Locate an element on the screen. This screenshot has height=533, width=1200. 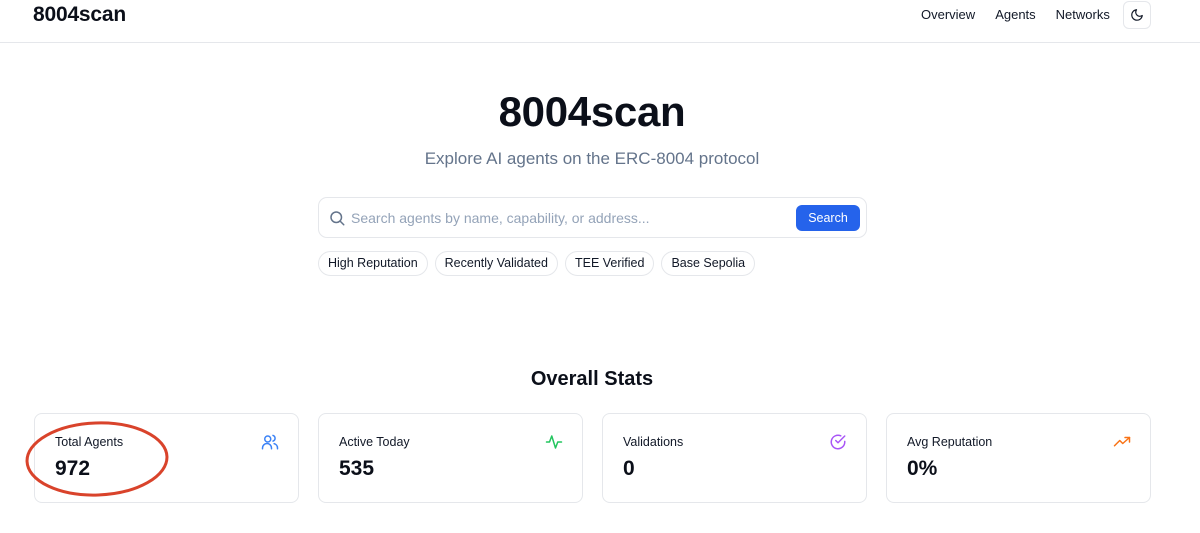
stat-label: Active Today is located at coordinates (374, 442).